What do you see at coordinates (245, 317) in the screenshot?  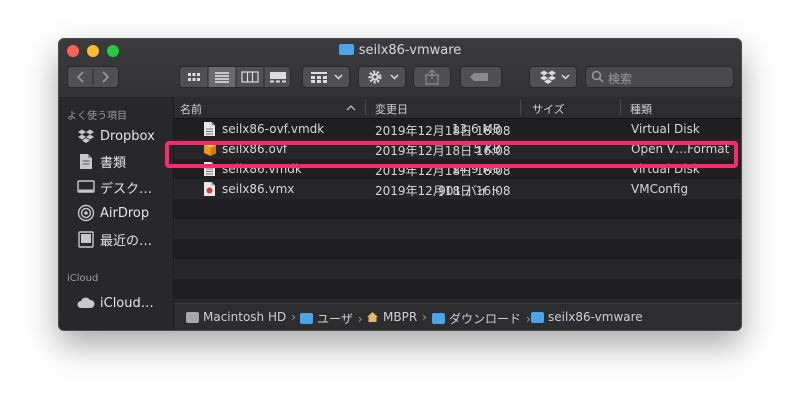 I see `path-item-label: Macintosh HD` at bounding box center [245, 317].